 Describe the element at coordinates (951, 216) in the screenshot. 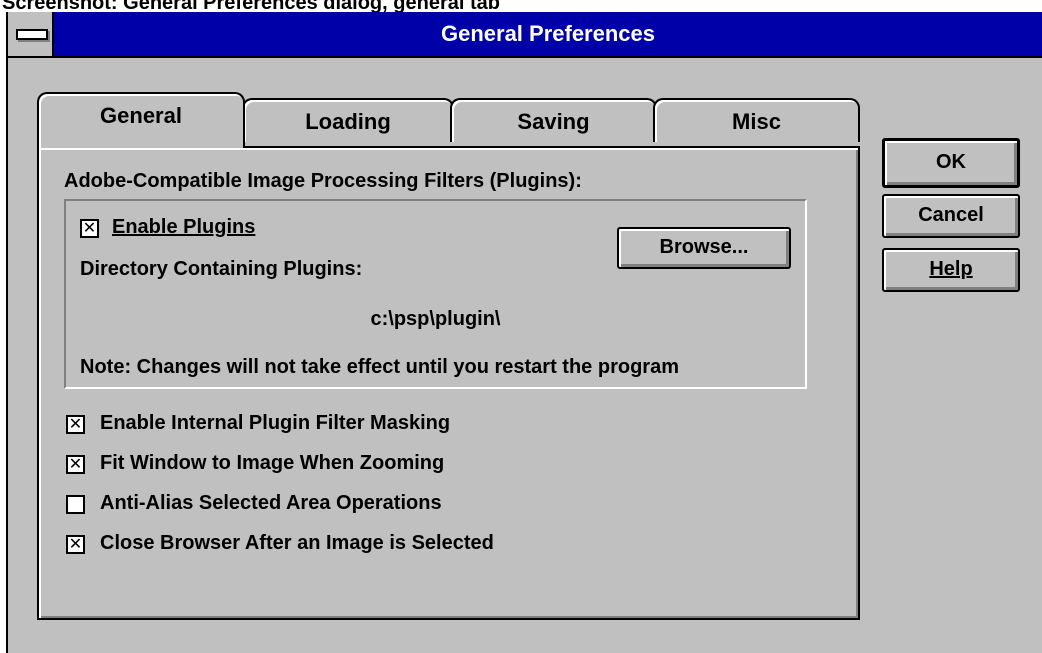

I see `cancel-button: Cancel` at that location.